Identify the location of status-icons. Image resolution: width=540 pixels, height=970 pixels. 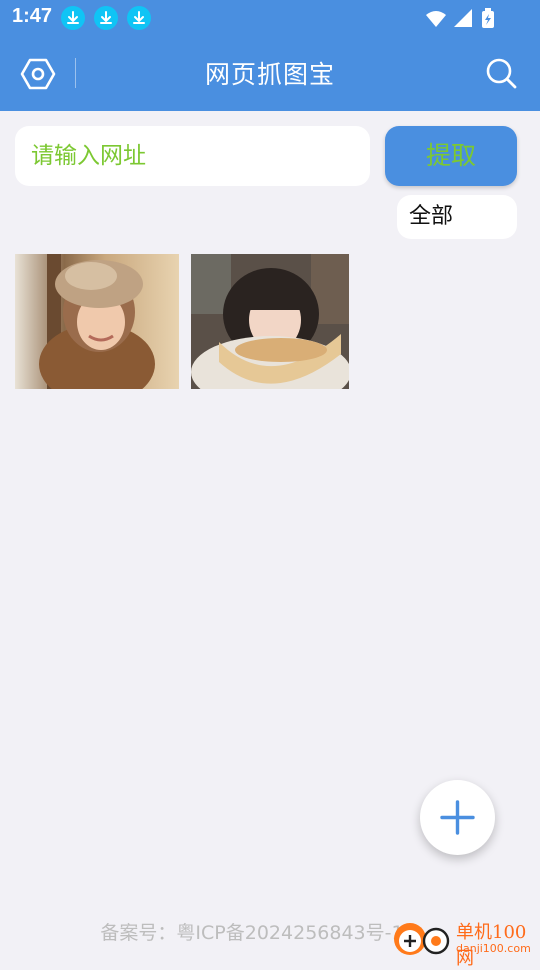
(464, 21).